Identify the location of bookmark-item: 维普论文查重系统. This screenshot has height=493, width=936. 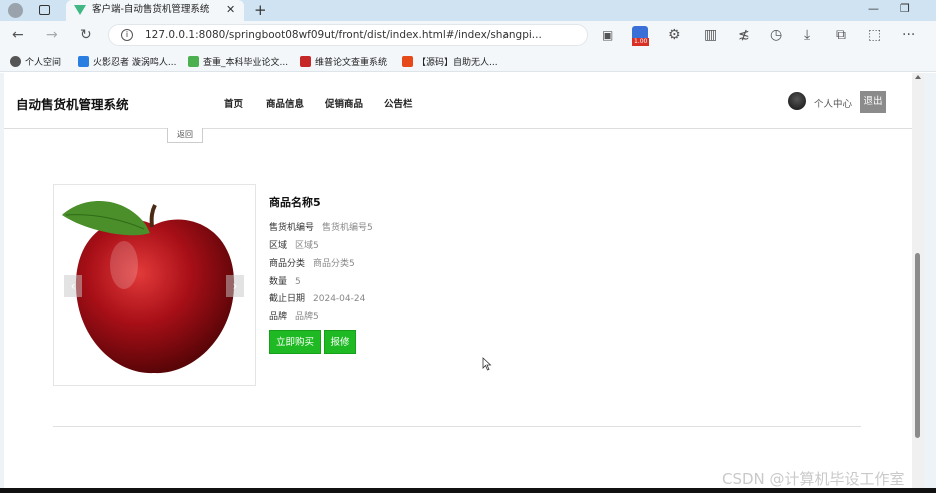
(343, 61).